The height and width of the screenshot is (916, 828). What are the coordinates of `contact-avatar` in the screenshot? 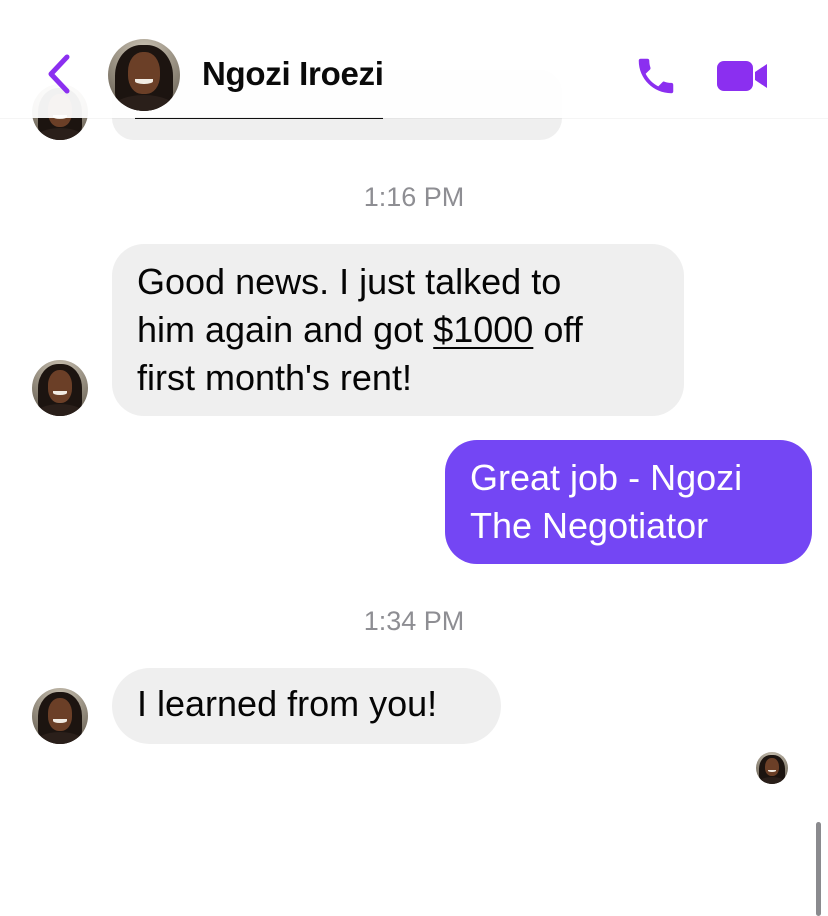 It's located at (144, 75).